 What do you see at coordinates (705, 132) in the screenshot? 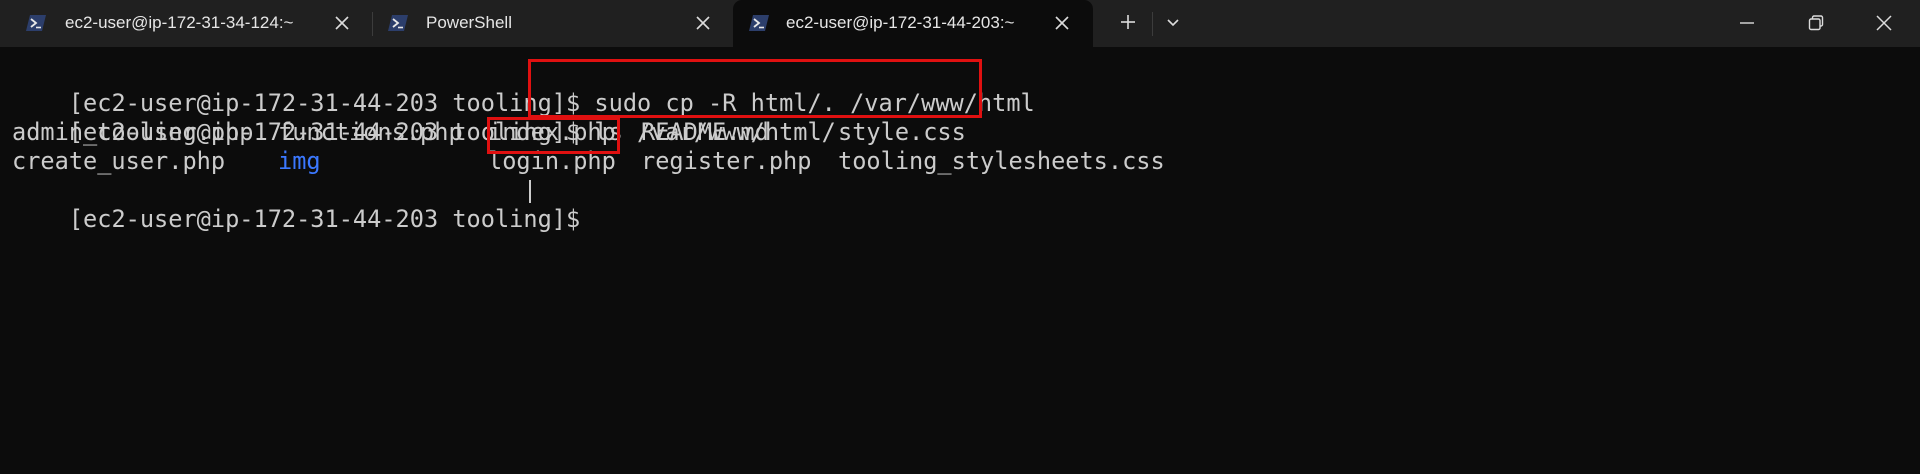
I see `file-name: README.md` at bounding box center [705, 132].